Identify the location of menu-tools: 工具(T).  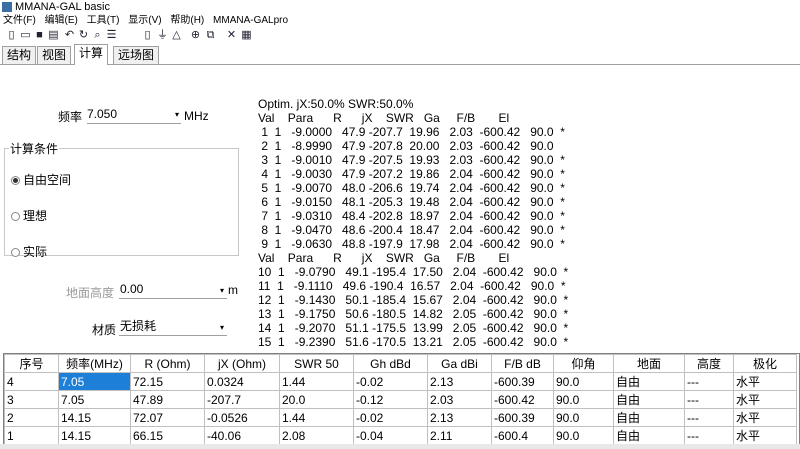
(103, 21).